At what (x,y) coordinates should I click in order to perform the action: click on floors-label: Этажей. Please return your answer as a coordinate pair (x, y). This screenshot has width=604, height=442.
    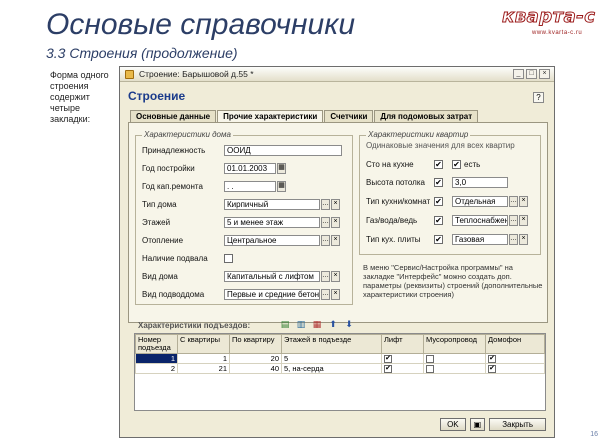
    Looking at the image, I should click on (156, 222).